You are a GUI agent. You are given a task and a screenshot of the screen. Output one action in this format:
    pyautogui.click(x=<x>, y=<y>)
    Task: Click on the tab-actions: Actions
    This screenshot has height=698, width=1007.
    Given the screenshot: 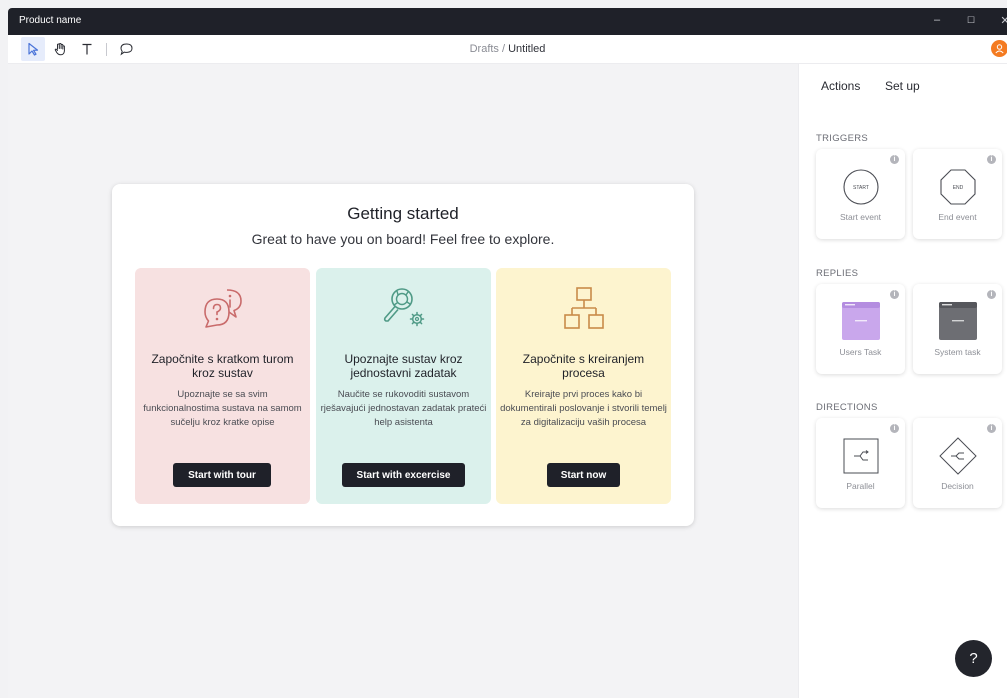 What is the action you would take?
    pyautogui.click(x=840, y=86)
    